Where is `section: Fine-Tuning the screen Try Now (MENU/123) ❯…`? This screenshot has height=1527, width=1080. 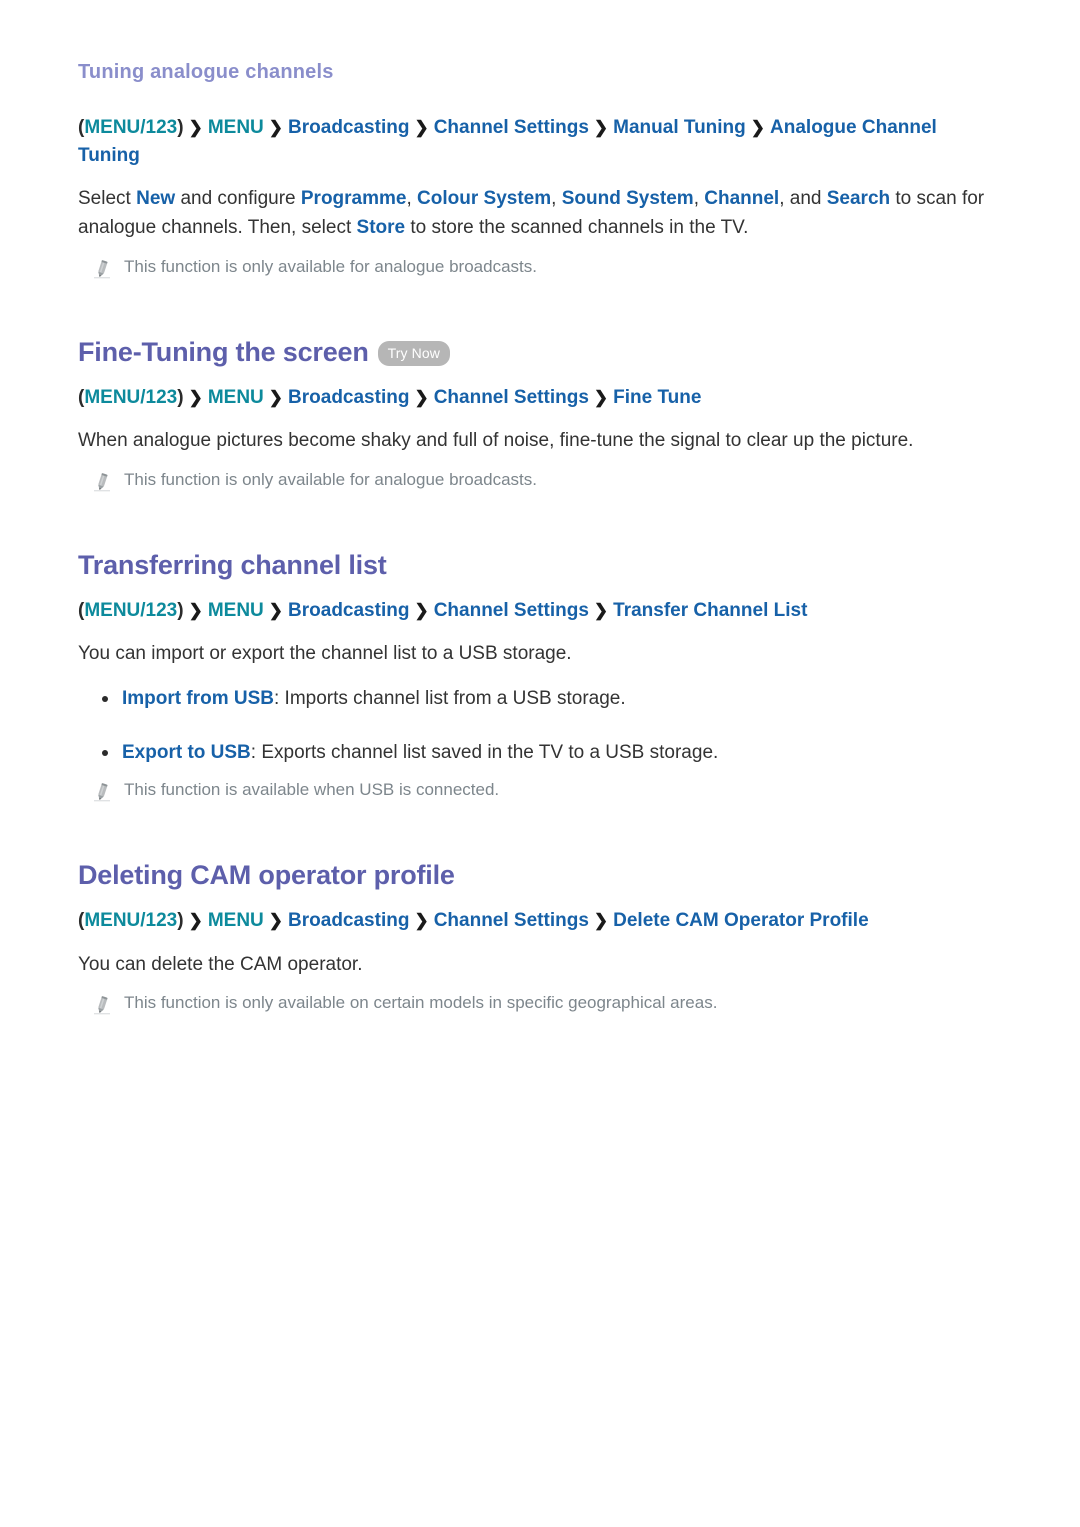 section: Fine-Tuning the screen Try Now (MENU/123) ❯… is located at coordinates (538, 414).